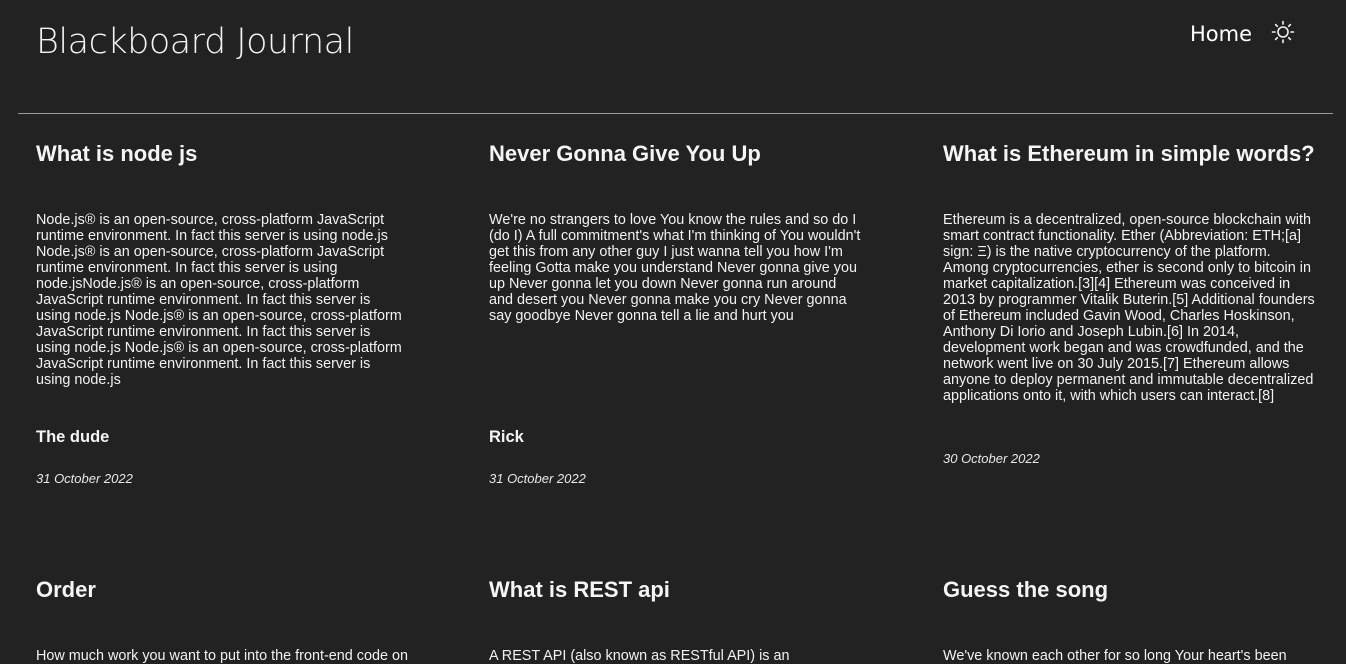 The width and height of the screenshot is (1346, 664). I want to click on sun-icon, so click(1283, 32).